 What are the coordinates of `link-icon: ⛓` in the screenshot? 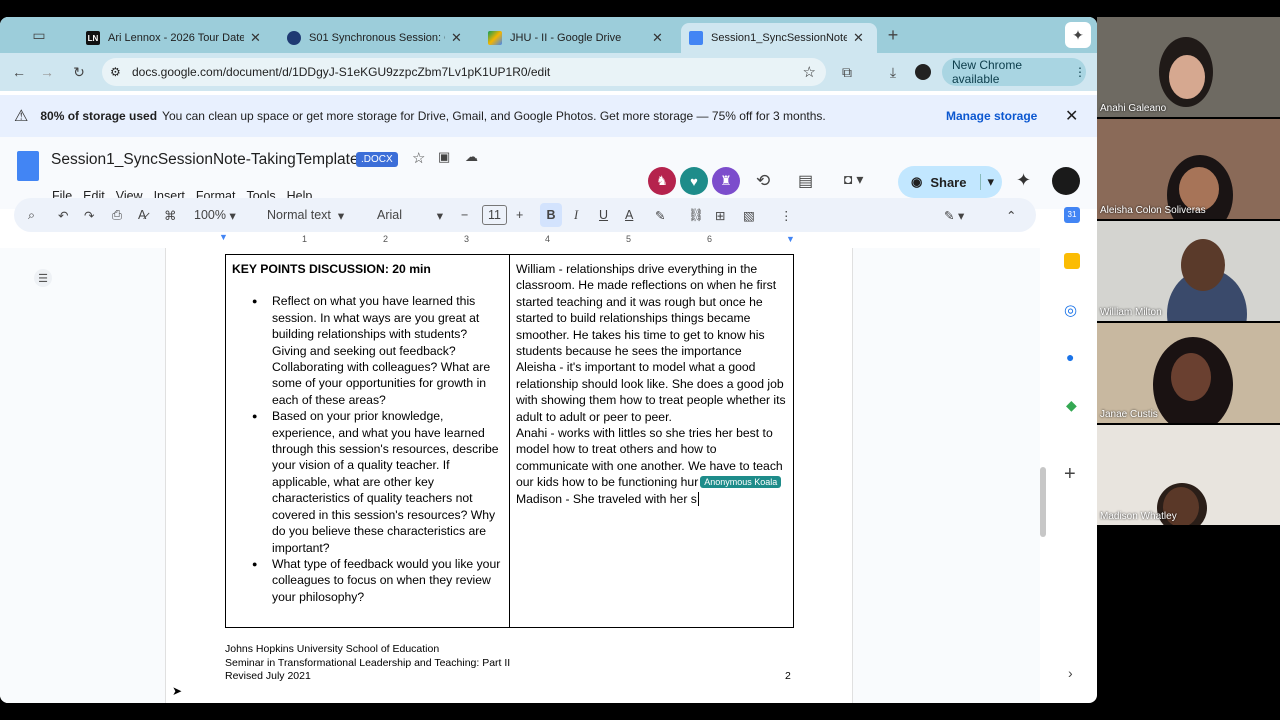 It's located at (696, 215).